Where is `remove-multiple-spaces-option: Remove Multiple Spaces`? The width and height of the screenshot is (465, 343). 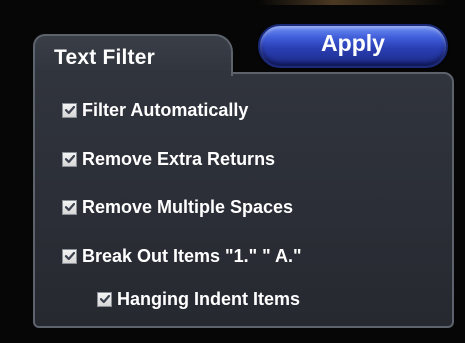
remove-multiple-spaces-option: Remove Multiple Spaces is located at coordinates (177, 207).